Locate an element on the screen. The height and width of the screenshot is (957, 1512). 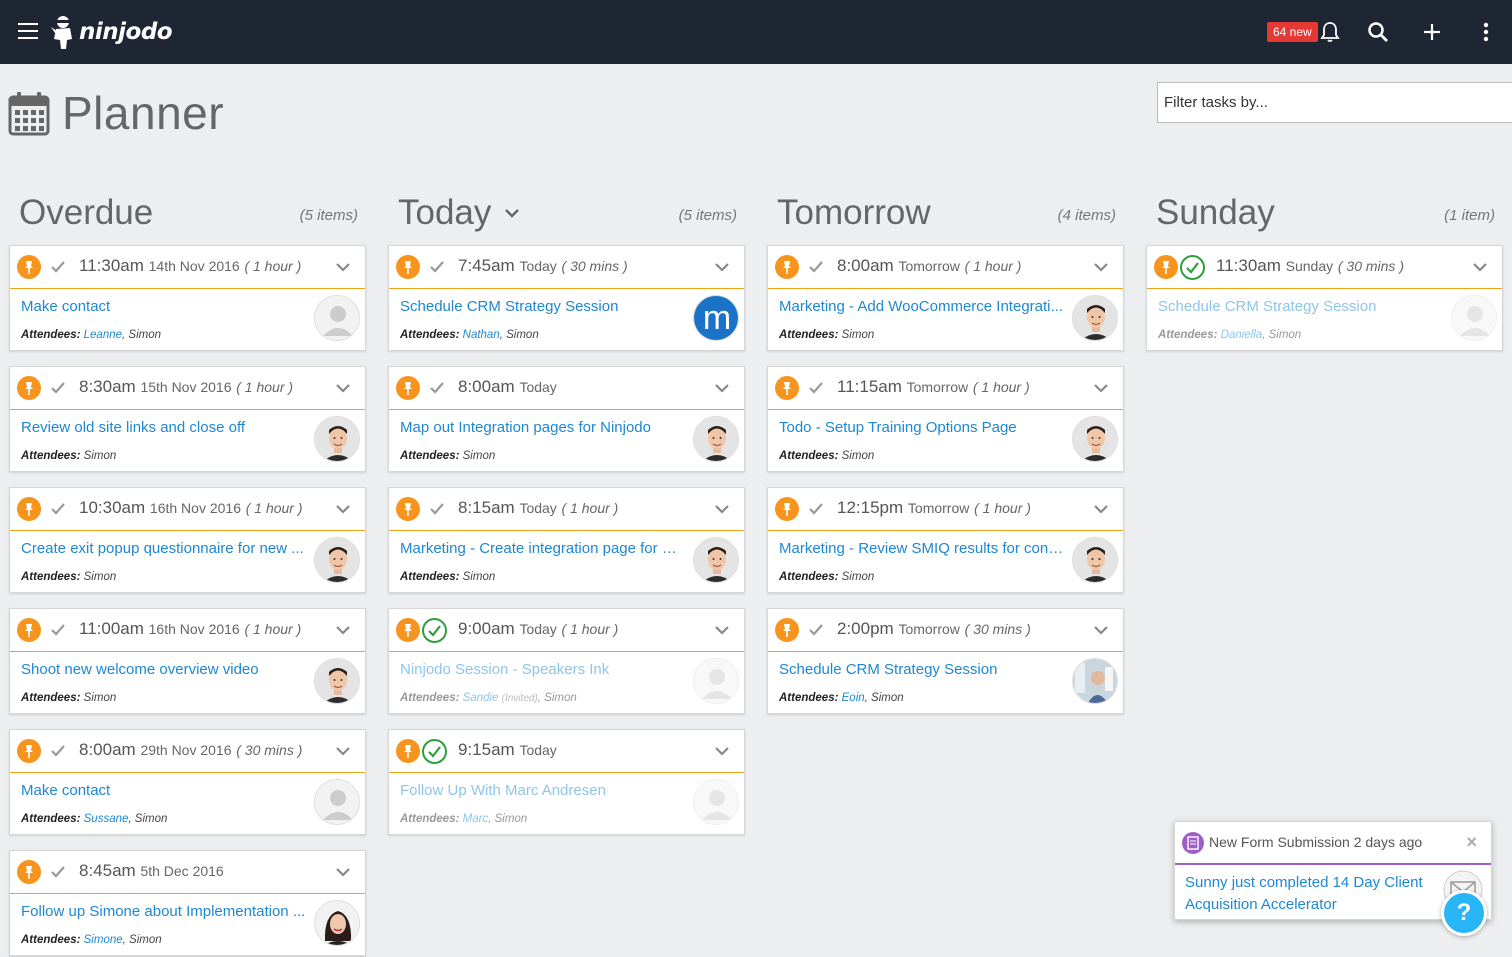
close-icon: × is located at coordinates (1471, 842).